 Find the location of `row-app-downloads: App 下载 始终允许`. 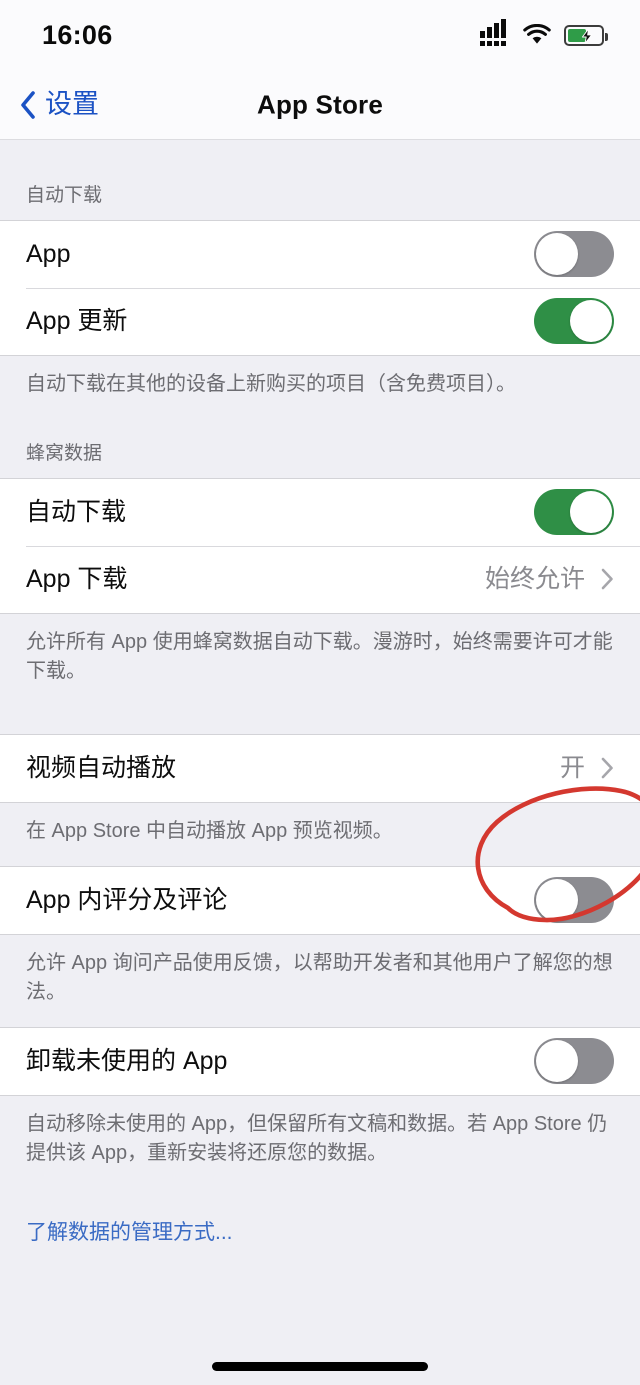

row-app-downloads: App 下载 始终允许 is located at coordinates (320, 579).